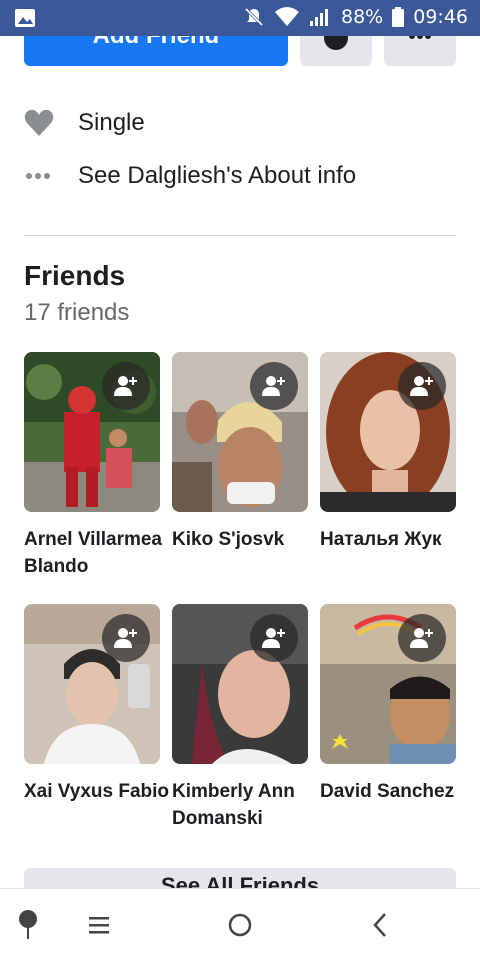 Image resolution: width=480 pixels, height=960 pixels. What do you see at coordinates (75, 275) in the screenshot?
I see `friends-section-title: Friends` at bounding box center [75, 275].